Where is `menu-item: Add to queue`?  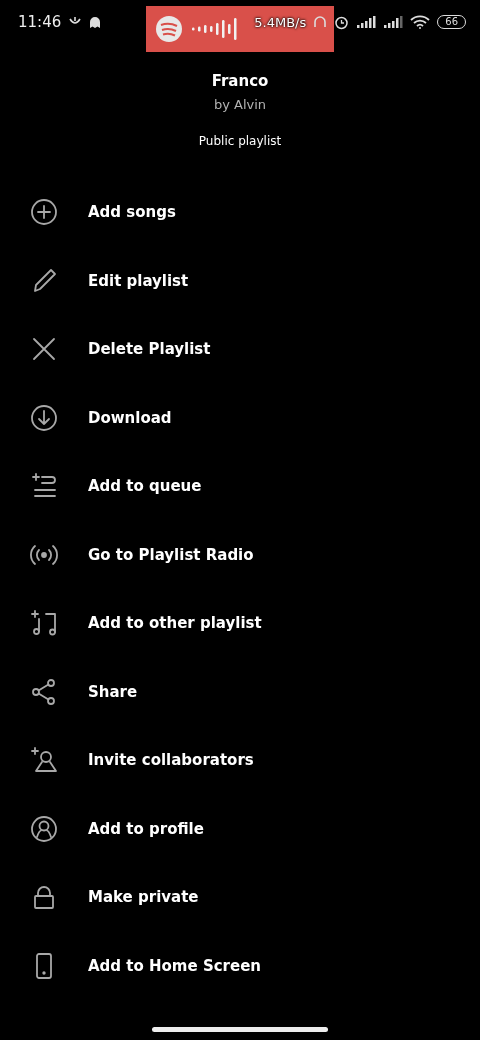 menu-item: Add to queue is located at coordinates (240, 486).